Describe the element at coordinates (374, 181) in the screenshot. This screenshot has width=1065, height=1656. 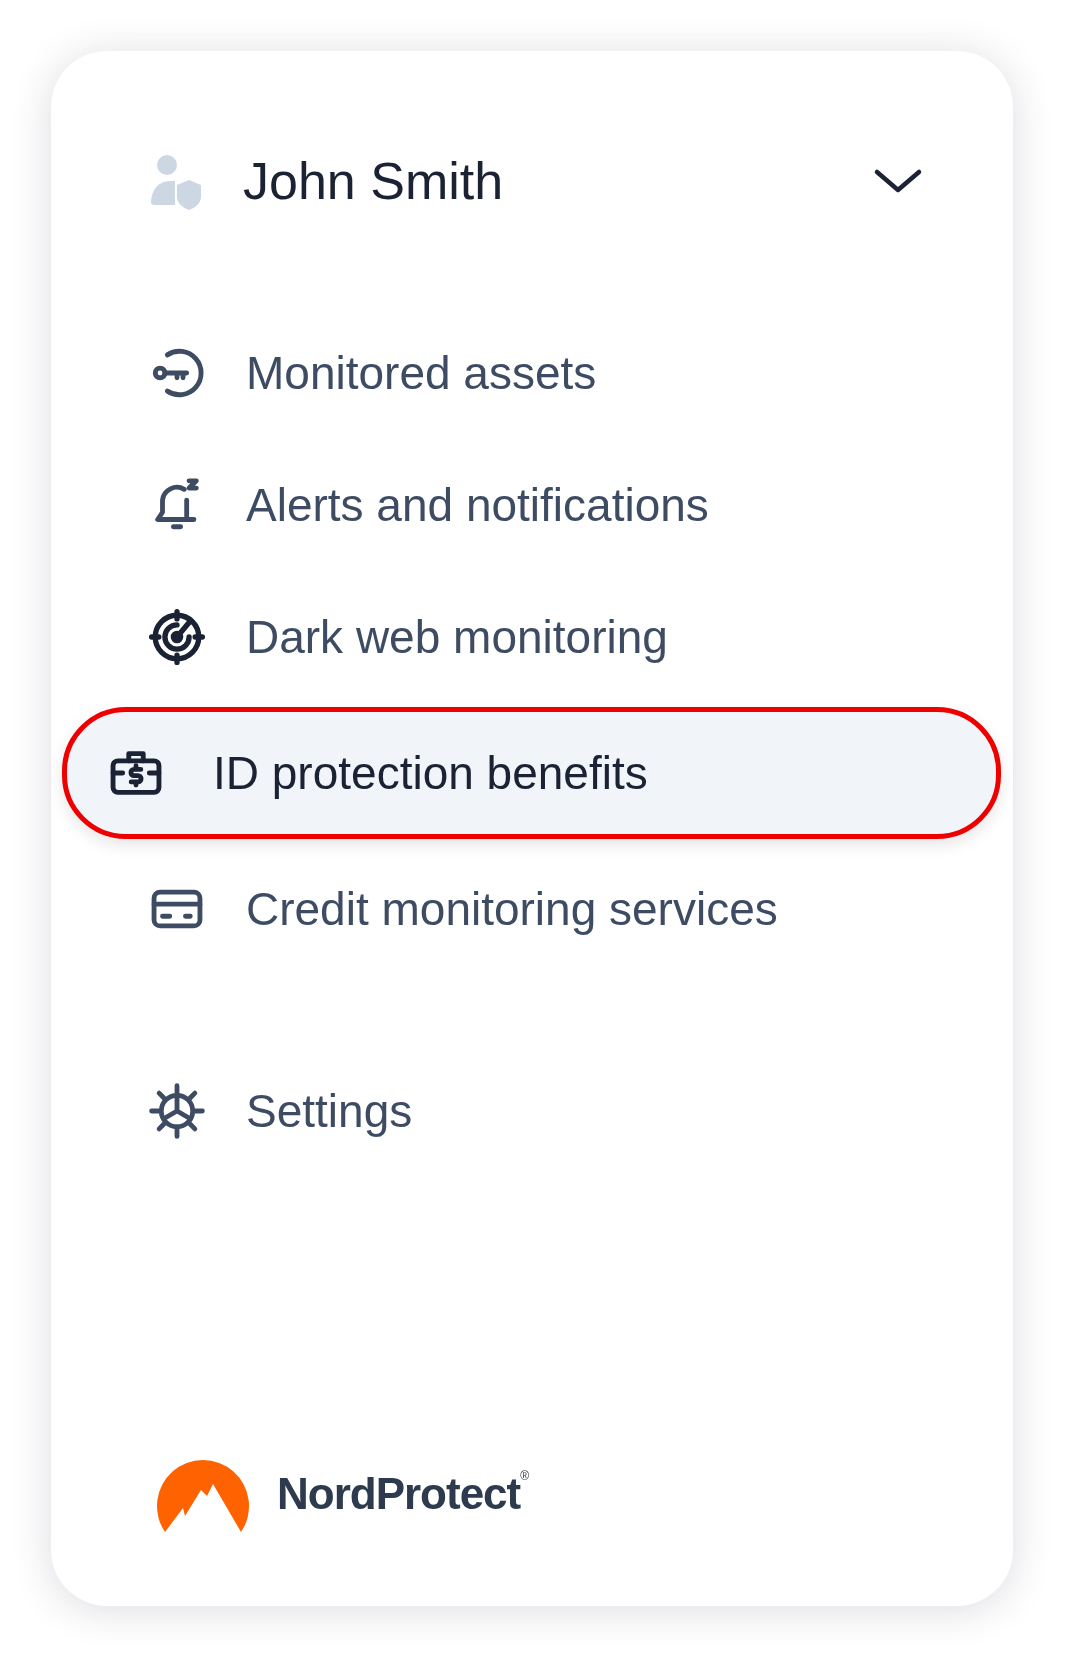
I see `user-name: John Smith` at that location.